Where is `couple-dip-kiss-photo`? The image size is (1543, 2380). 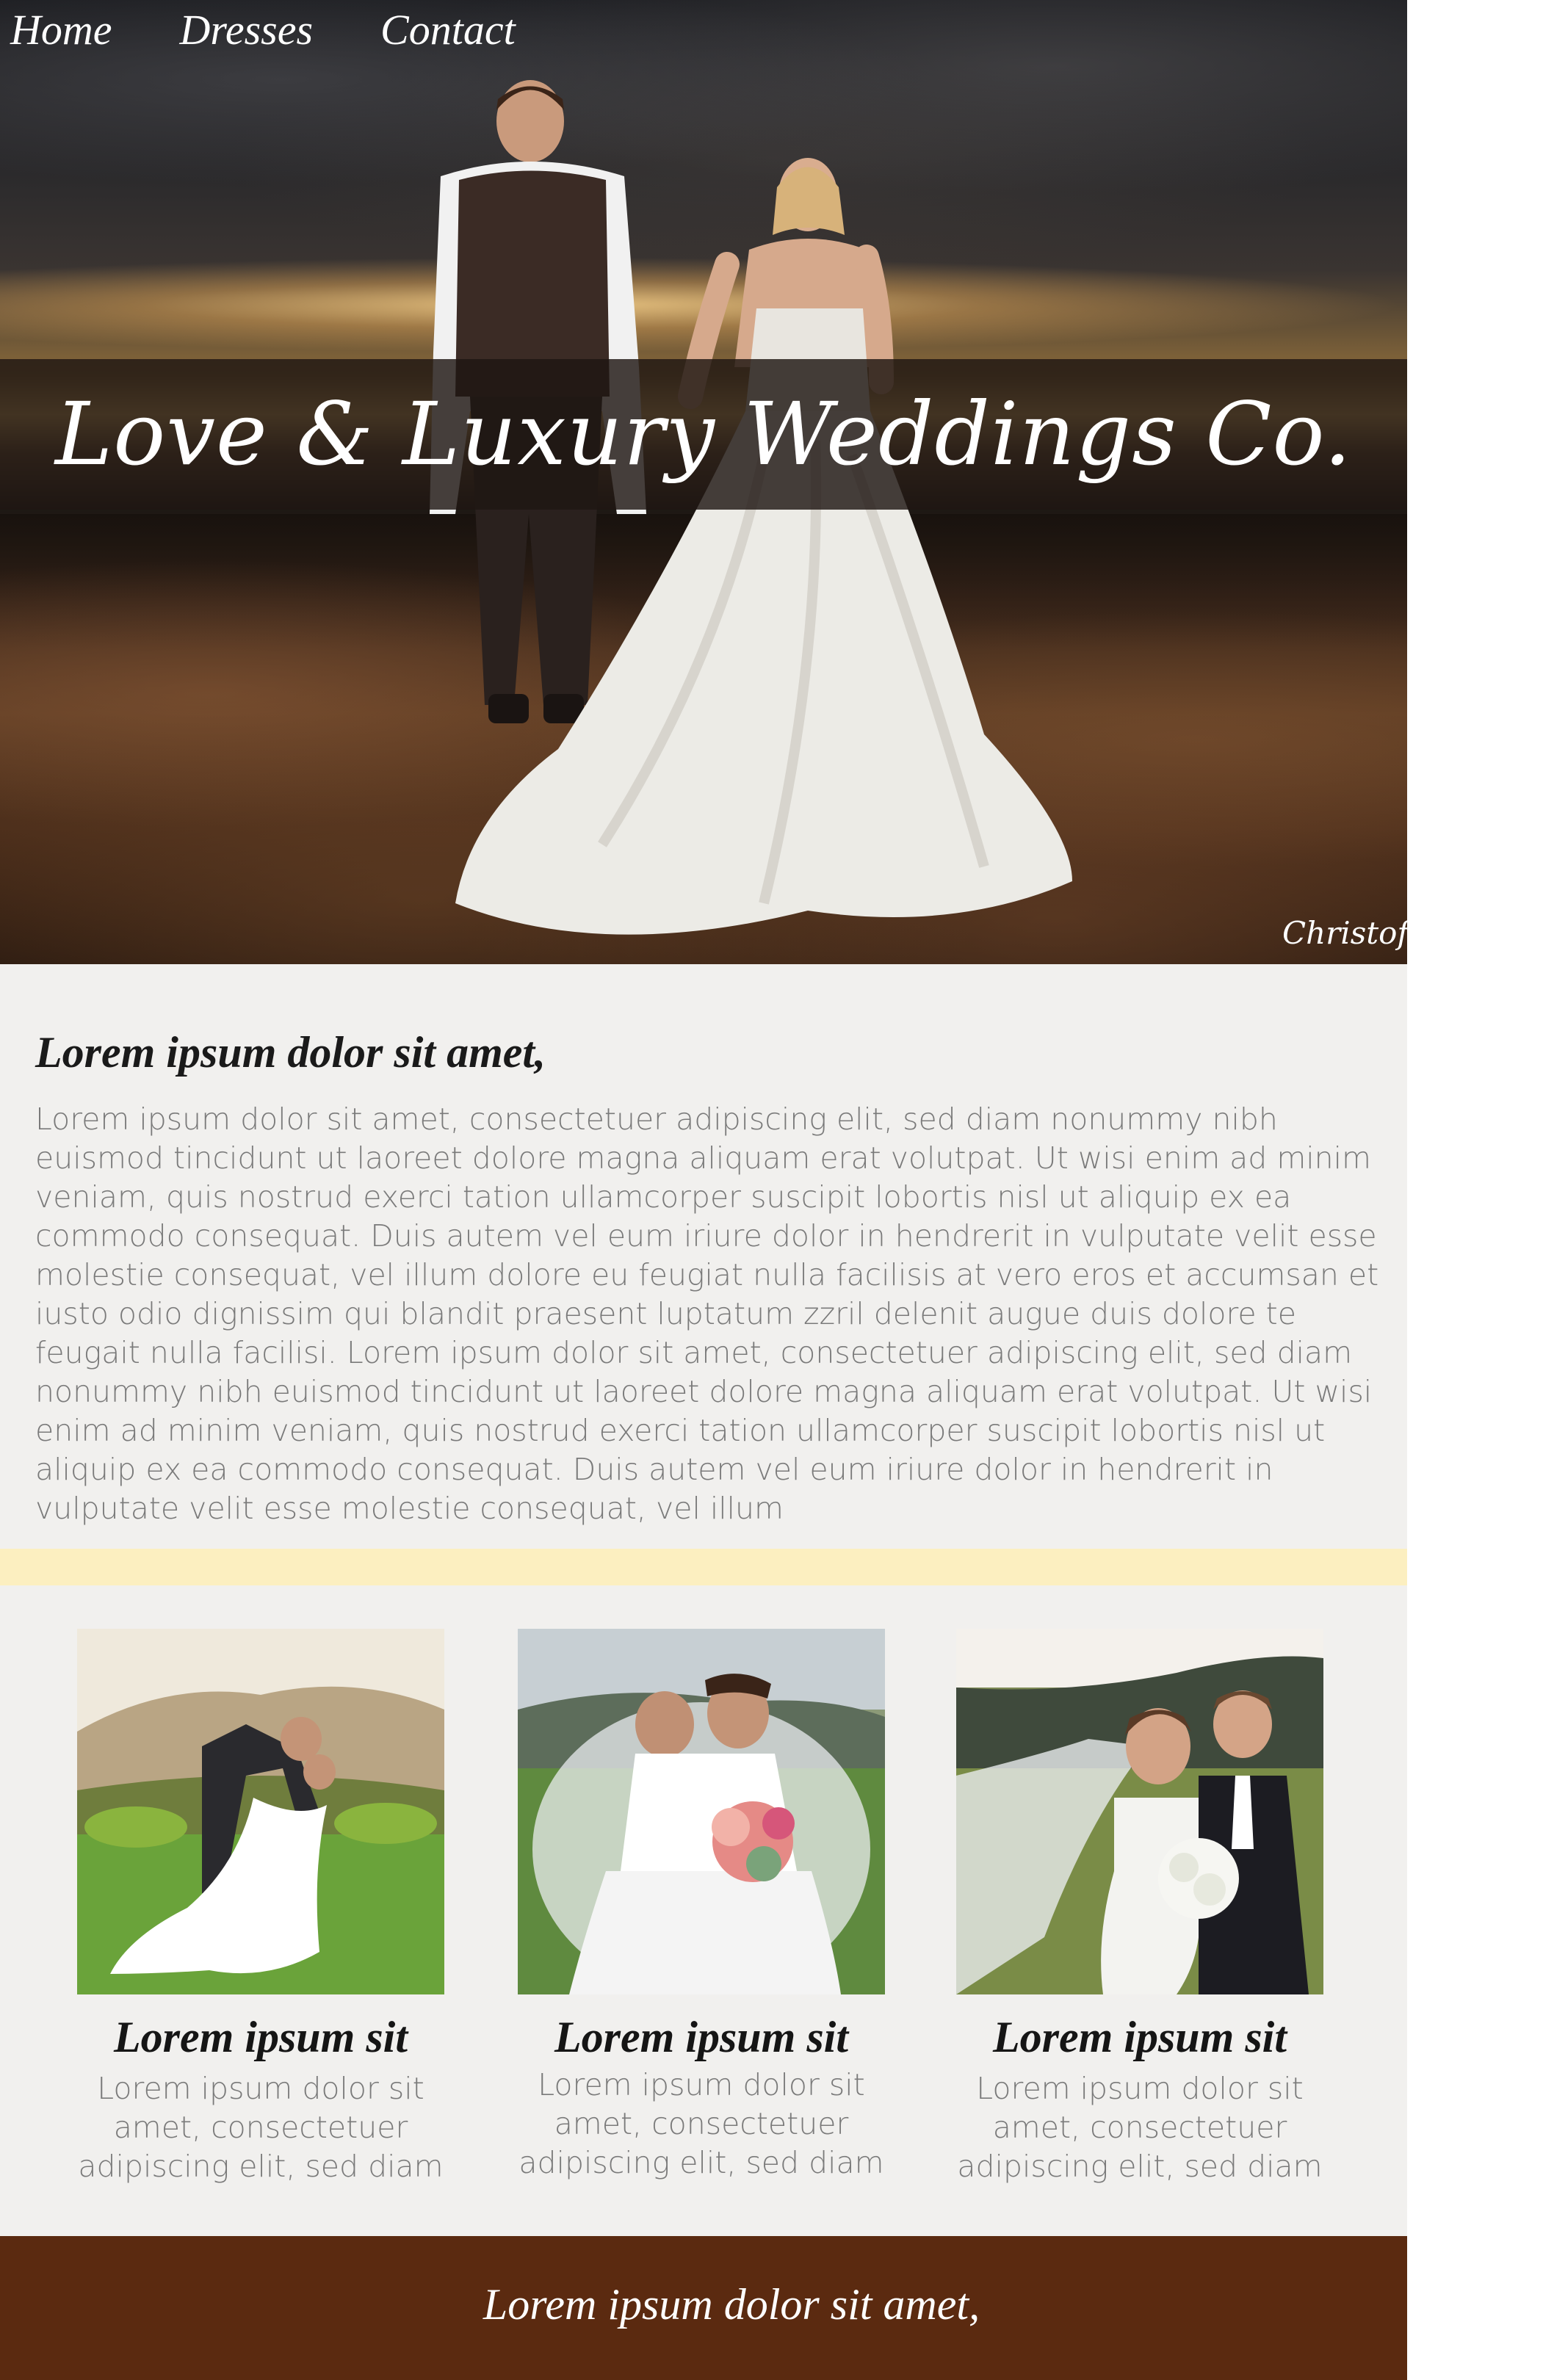
couple-dip-kiss-photo is located at coordinates (260, 1812).